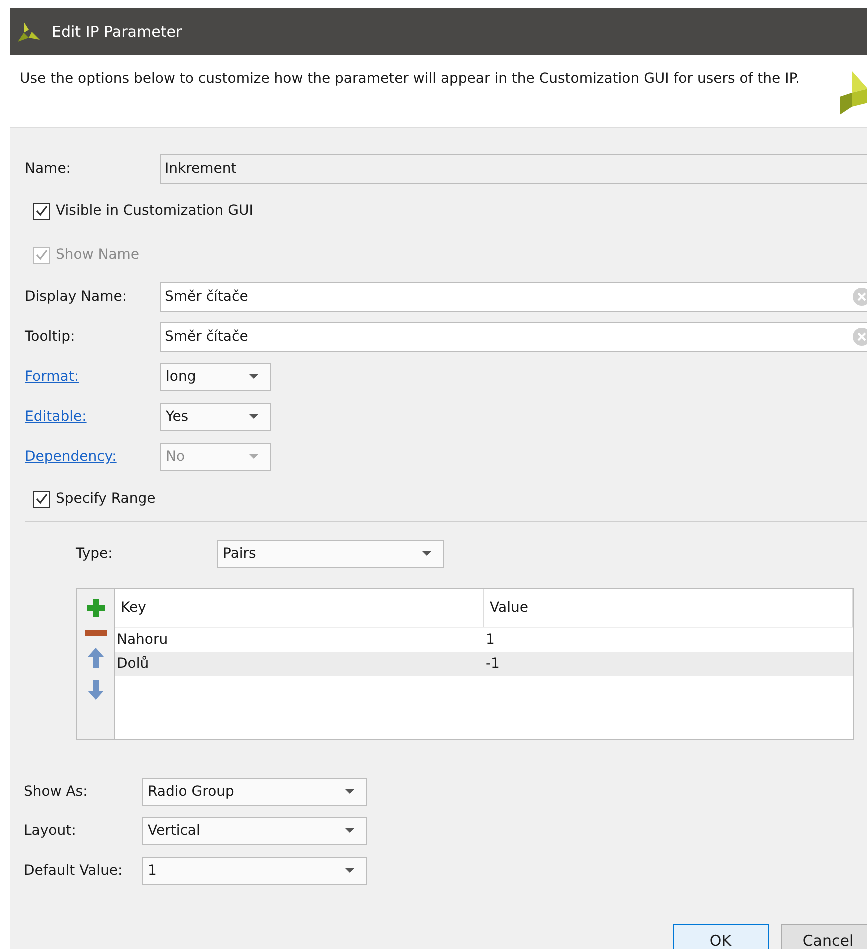  I want to click on dropdown: long, so click(215, 377).